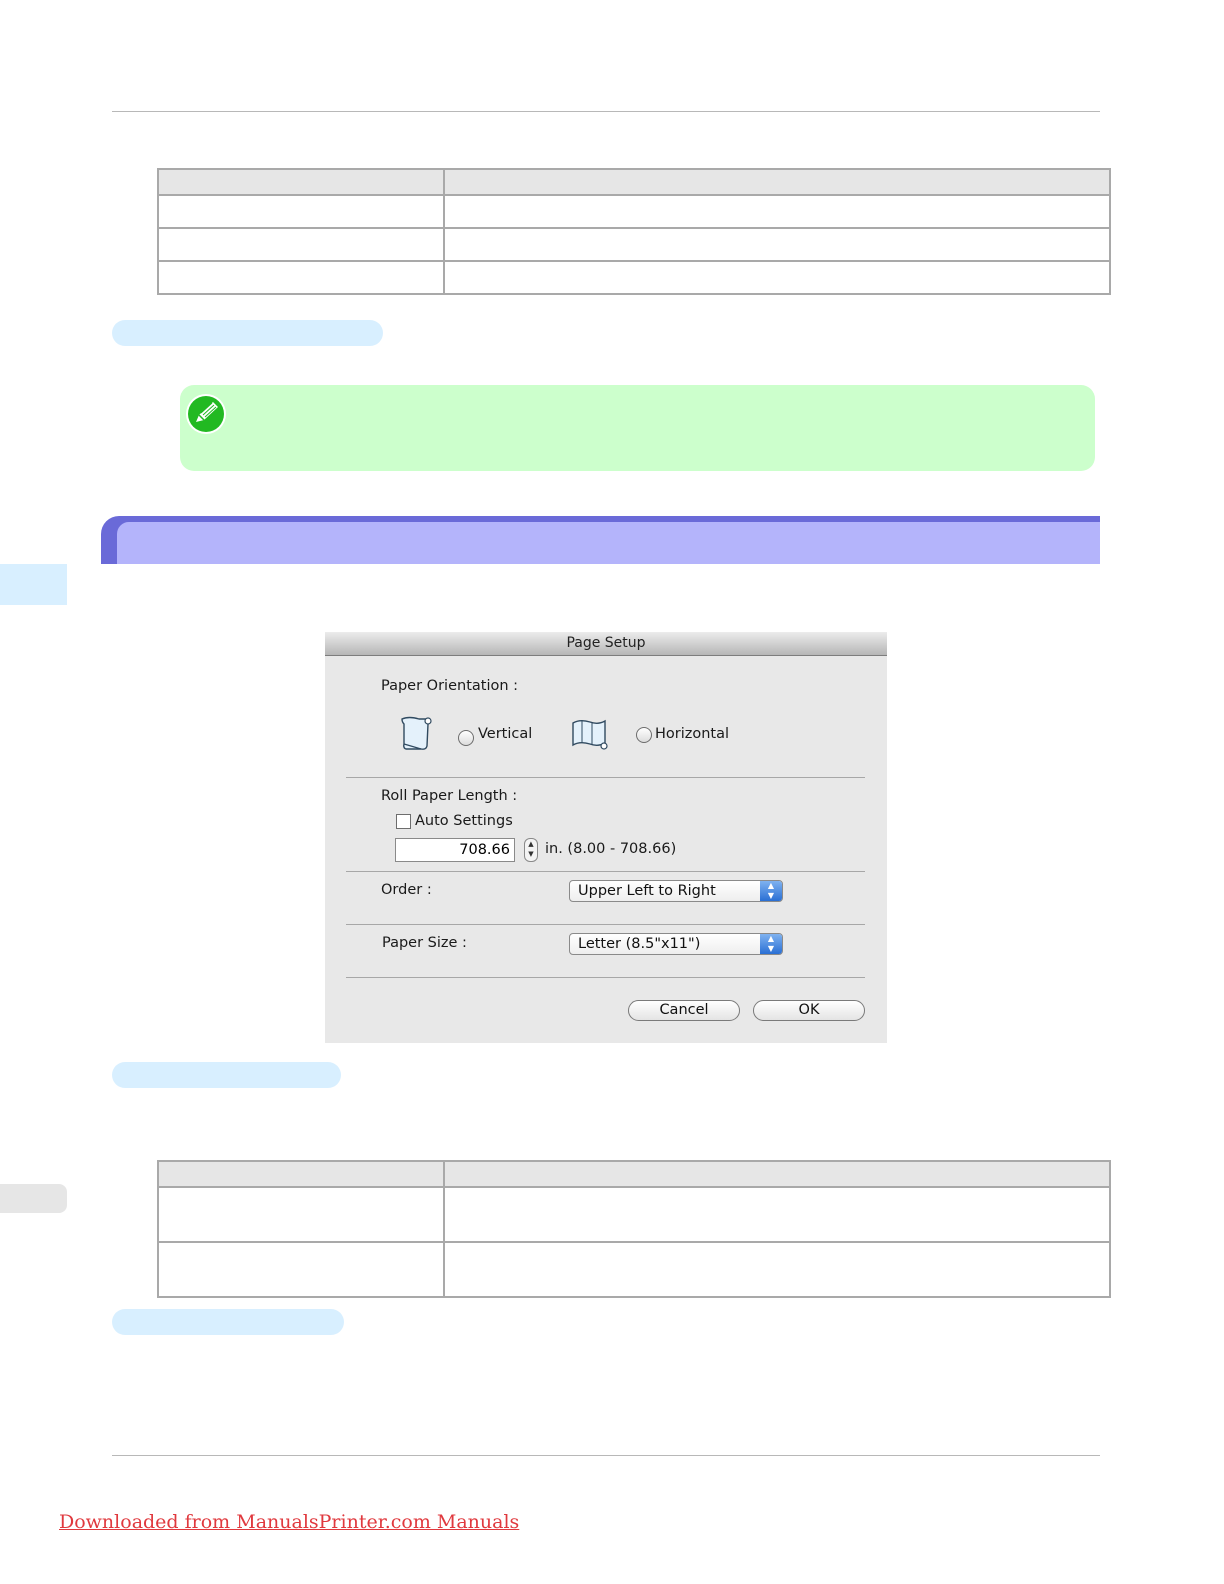 The image size is (1224, 1584). What do you see at coordinates (416, 733) in the screenshot?
I see `vertical-roll-icon` at bounding box center [416, 733].